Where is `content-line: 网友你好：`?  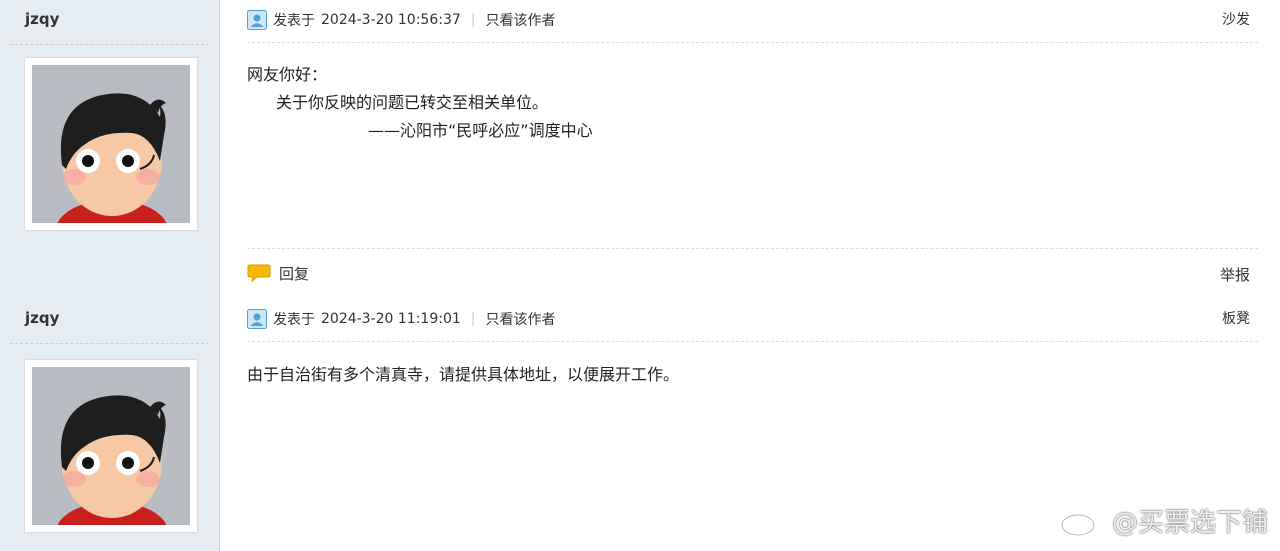
content-line: 网友你好： is located at coordinates (287, 74).